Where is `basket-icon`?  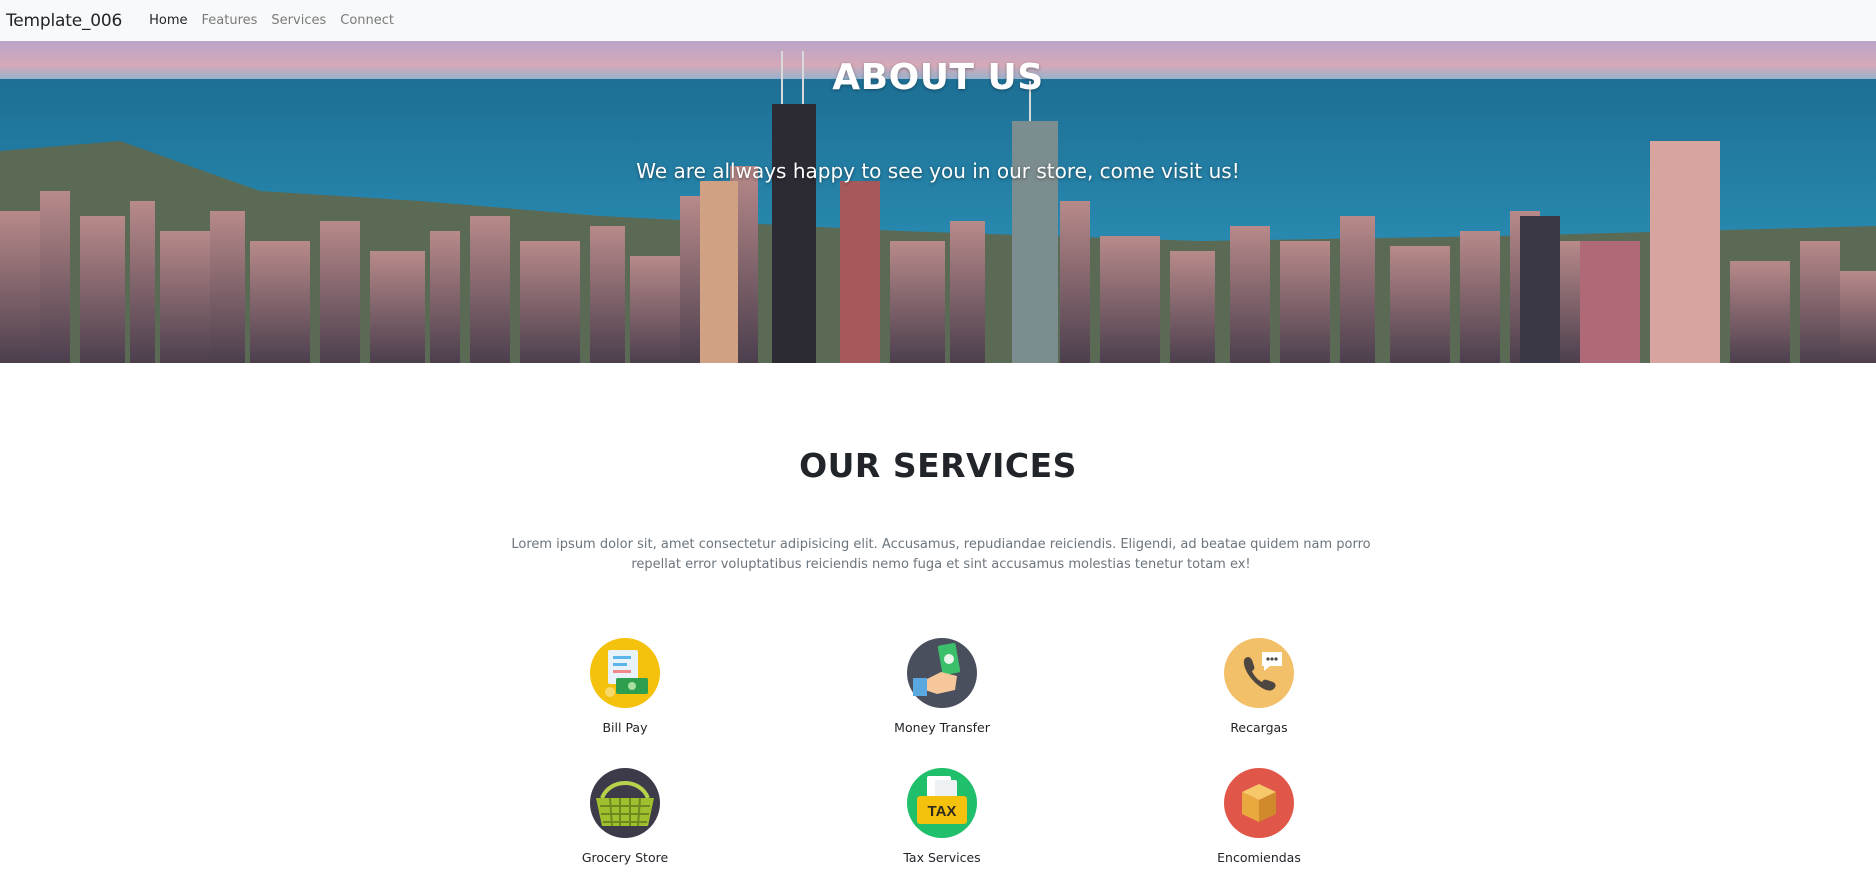 basket-icon is located at coordinates (625, 803).